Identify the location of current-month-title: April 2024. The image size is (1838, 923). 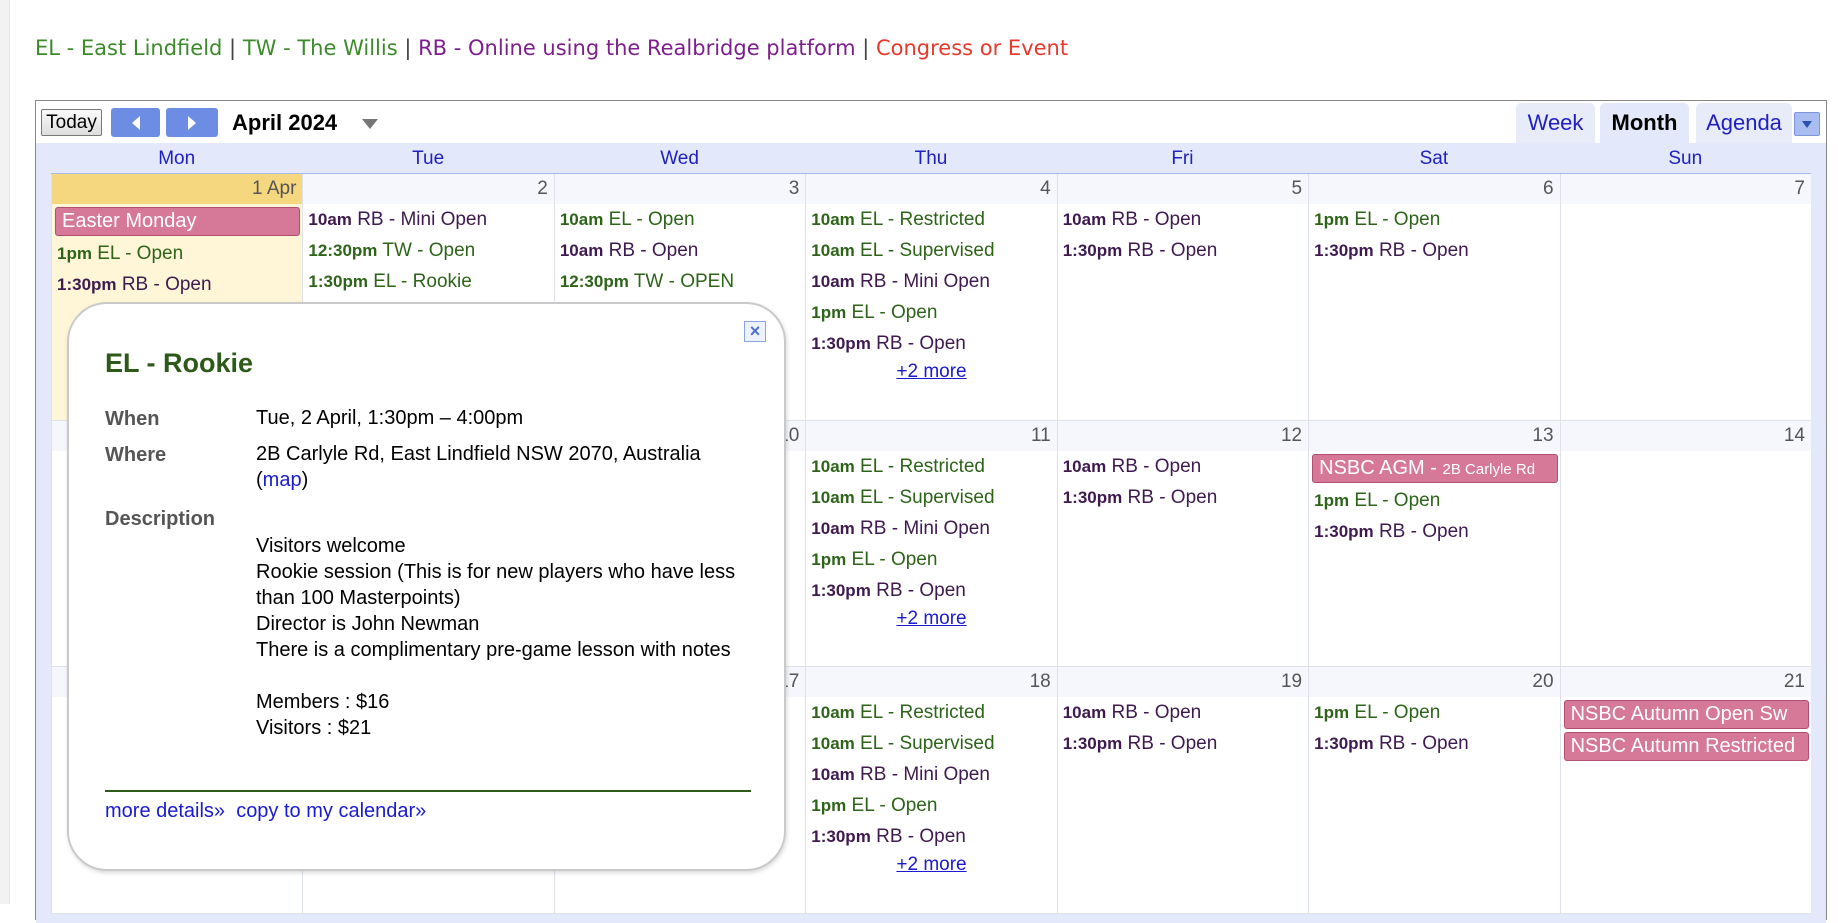
(285, 122).